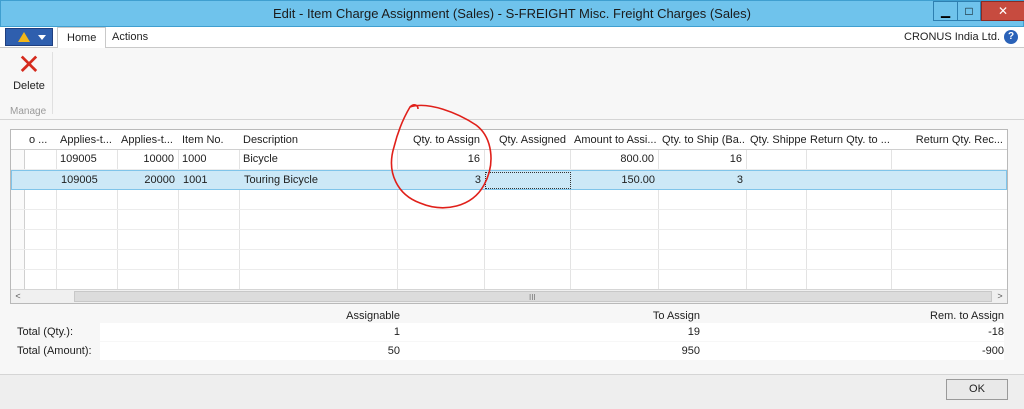 The width and height of the screenshot is (1024, 409). What do you see at coordinates (52, 83) in the screenshot?
I see `group-divider` at bounding box center [52, 83].